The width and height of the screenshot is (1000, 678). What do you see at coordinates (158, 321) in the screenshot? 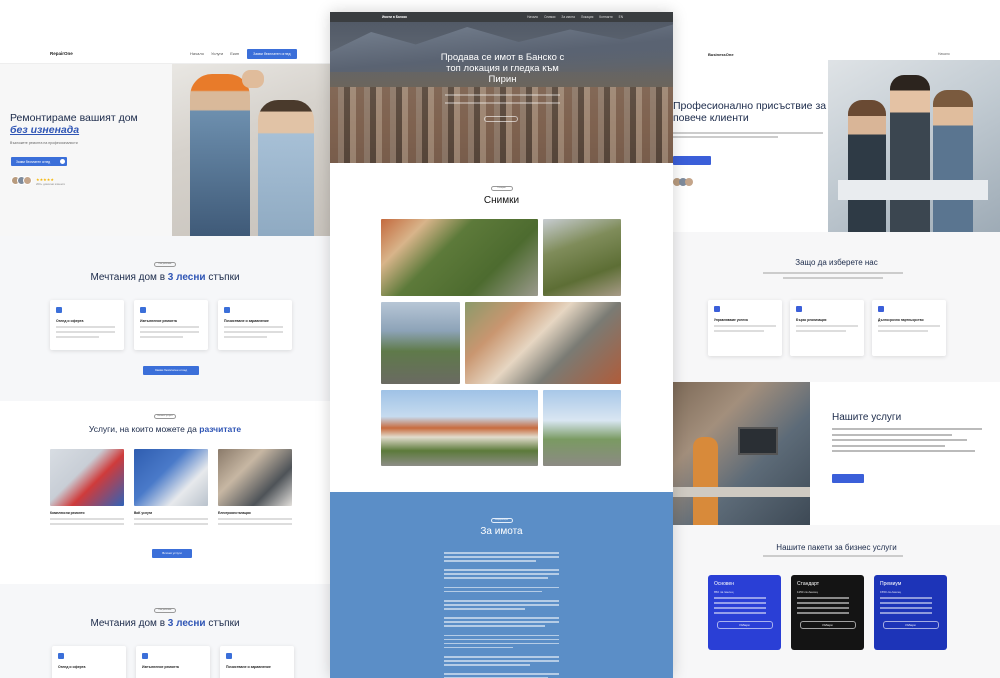
I see `step-card-title: Изпълнение ремонта` at bounding box center [158, 321].